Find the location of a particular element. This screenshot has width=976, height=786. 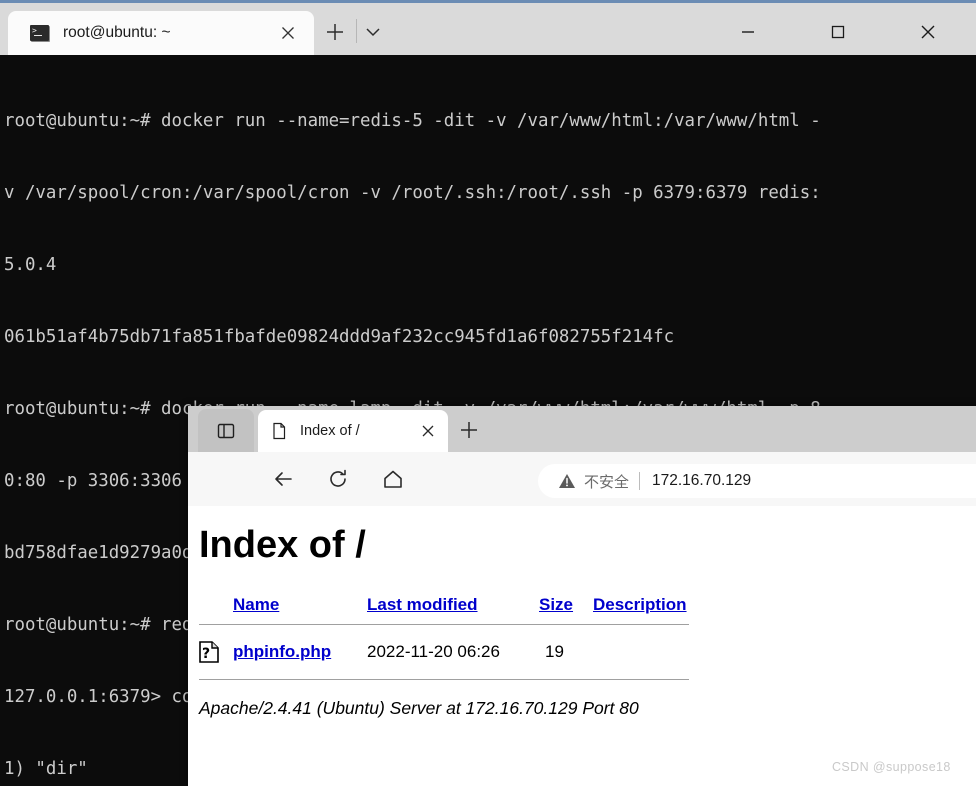

sort-by-description-link: Description is located at coordinates (640, 604).